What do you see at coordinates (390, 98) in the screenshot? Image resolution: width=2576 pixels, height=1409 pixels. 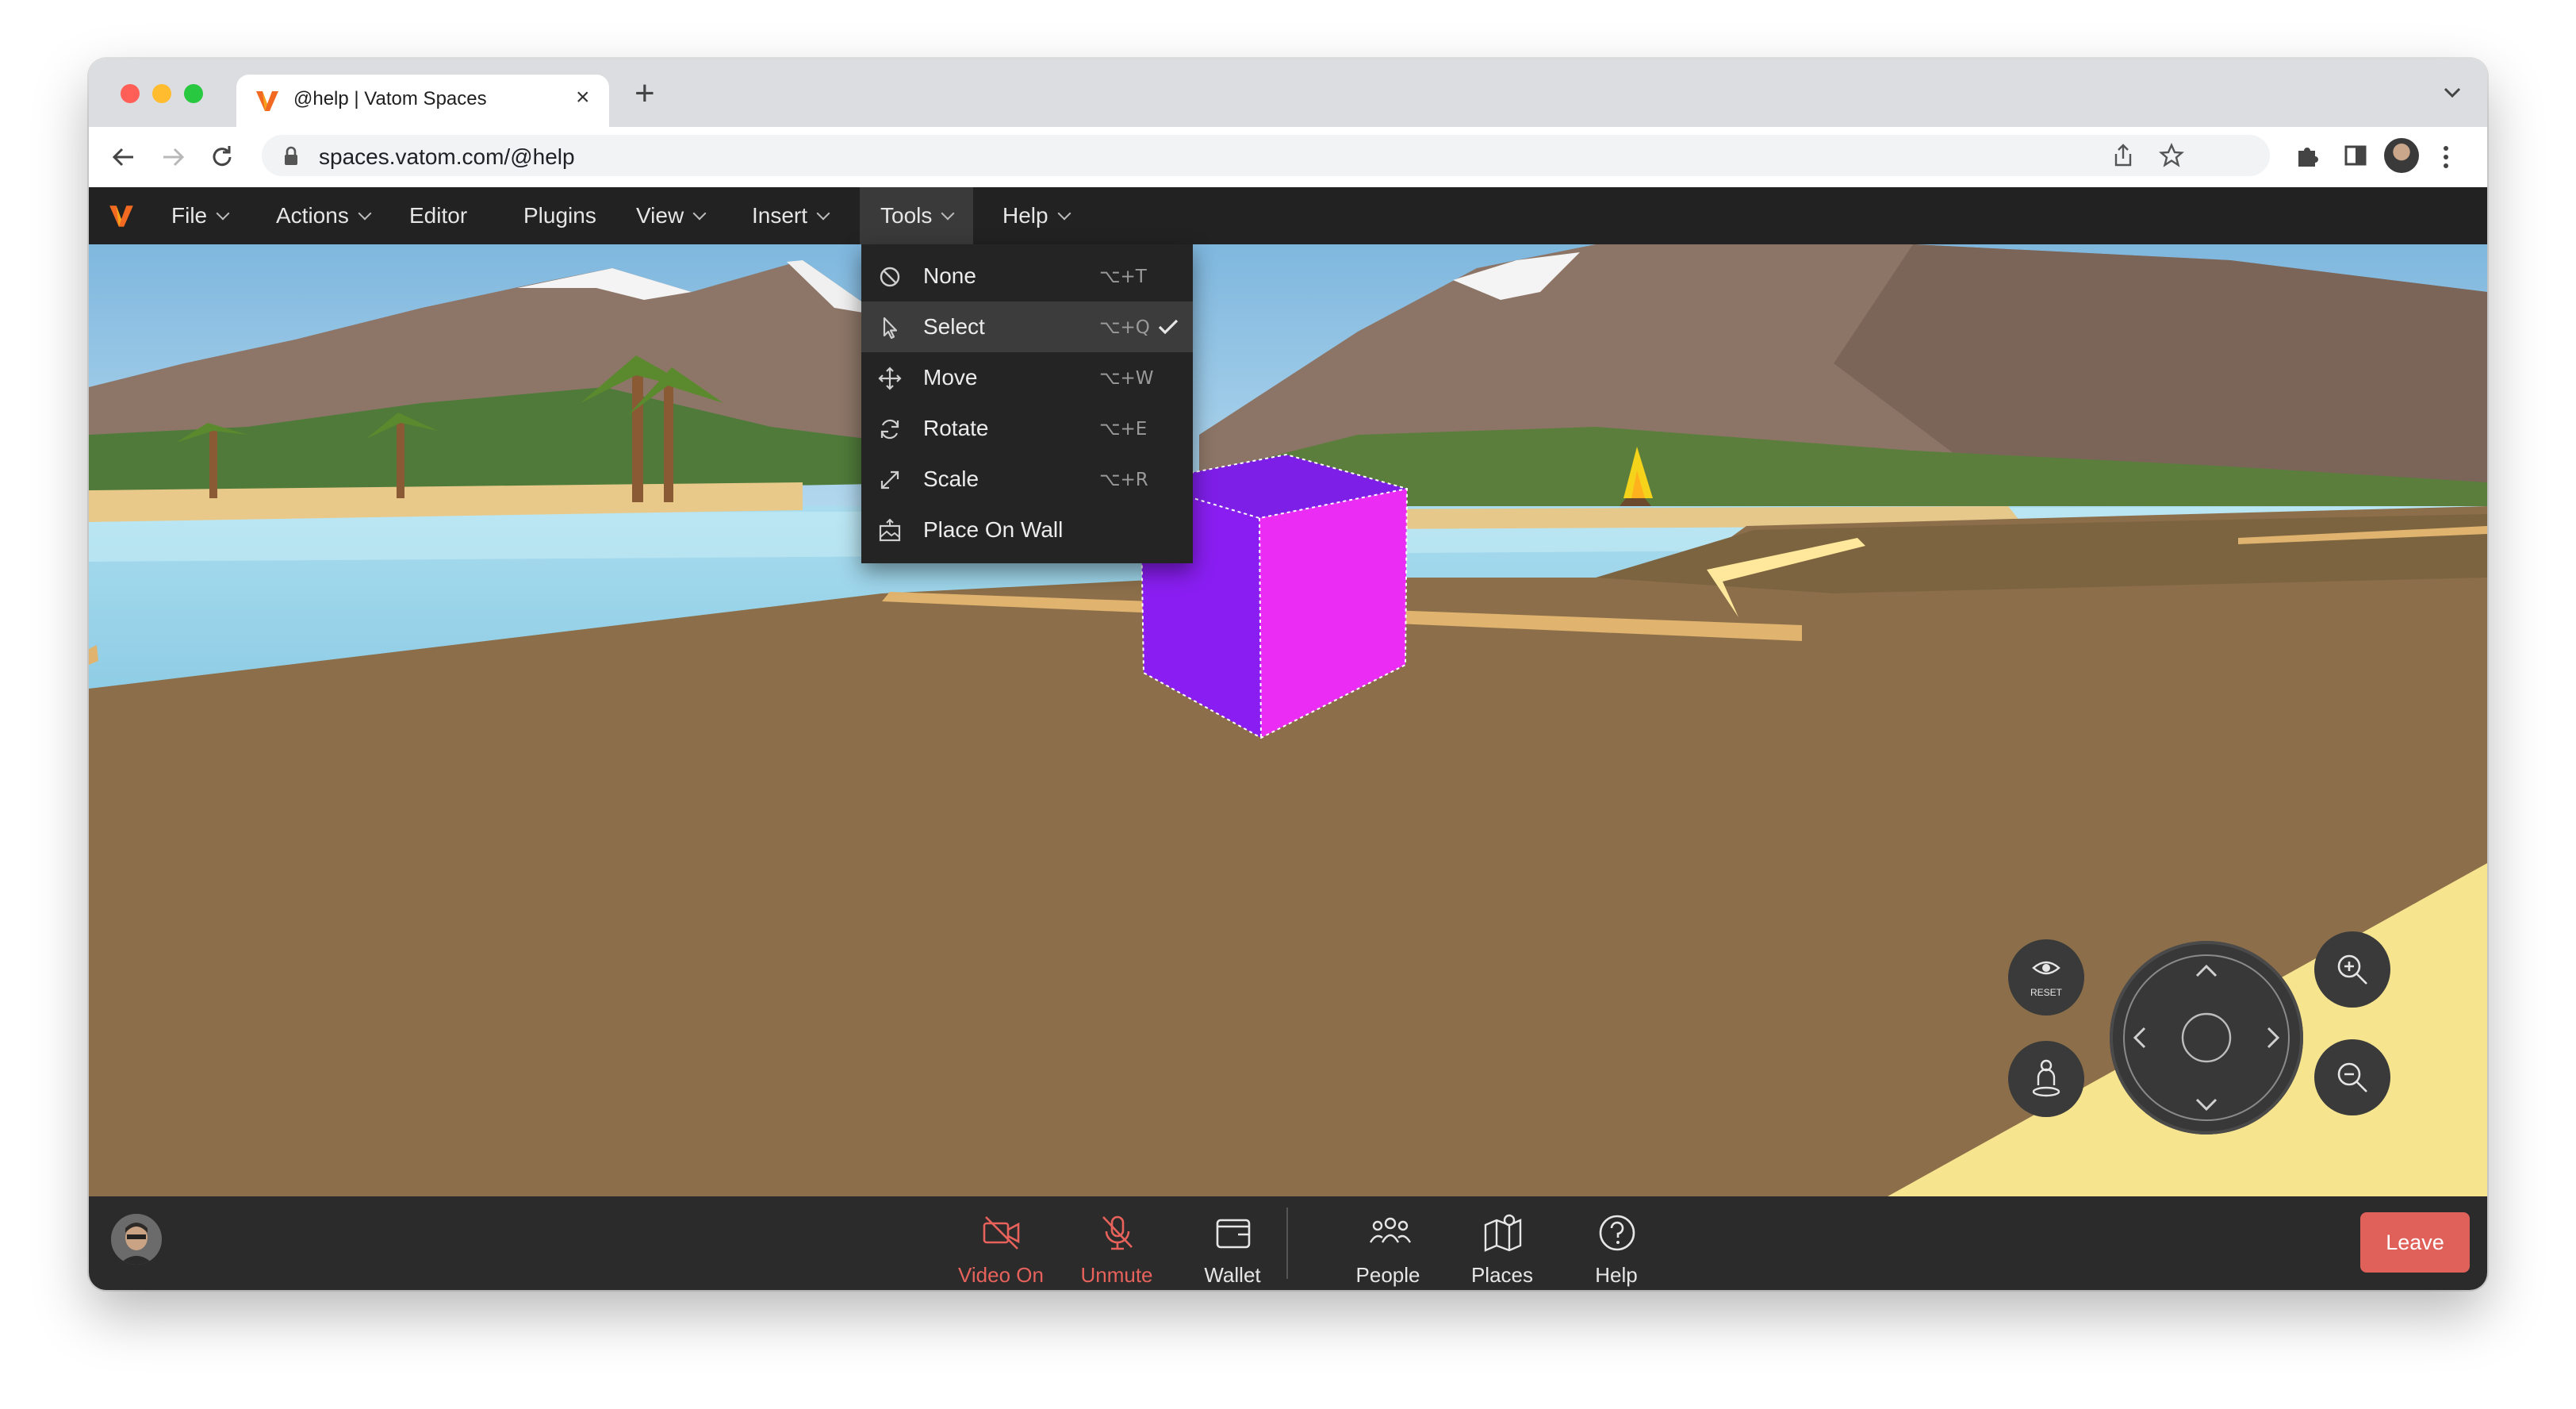 I see `tab-title: @help | Vatom Spaces` at bounding box center [390, 98].